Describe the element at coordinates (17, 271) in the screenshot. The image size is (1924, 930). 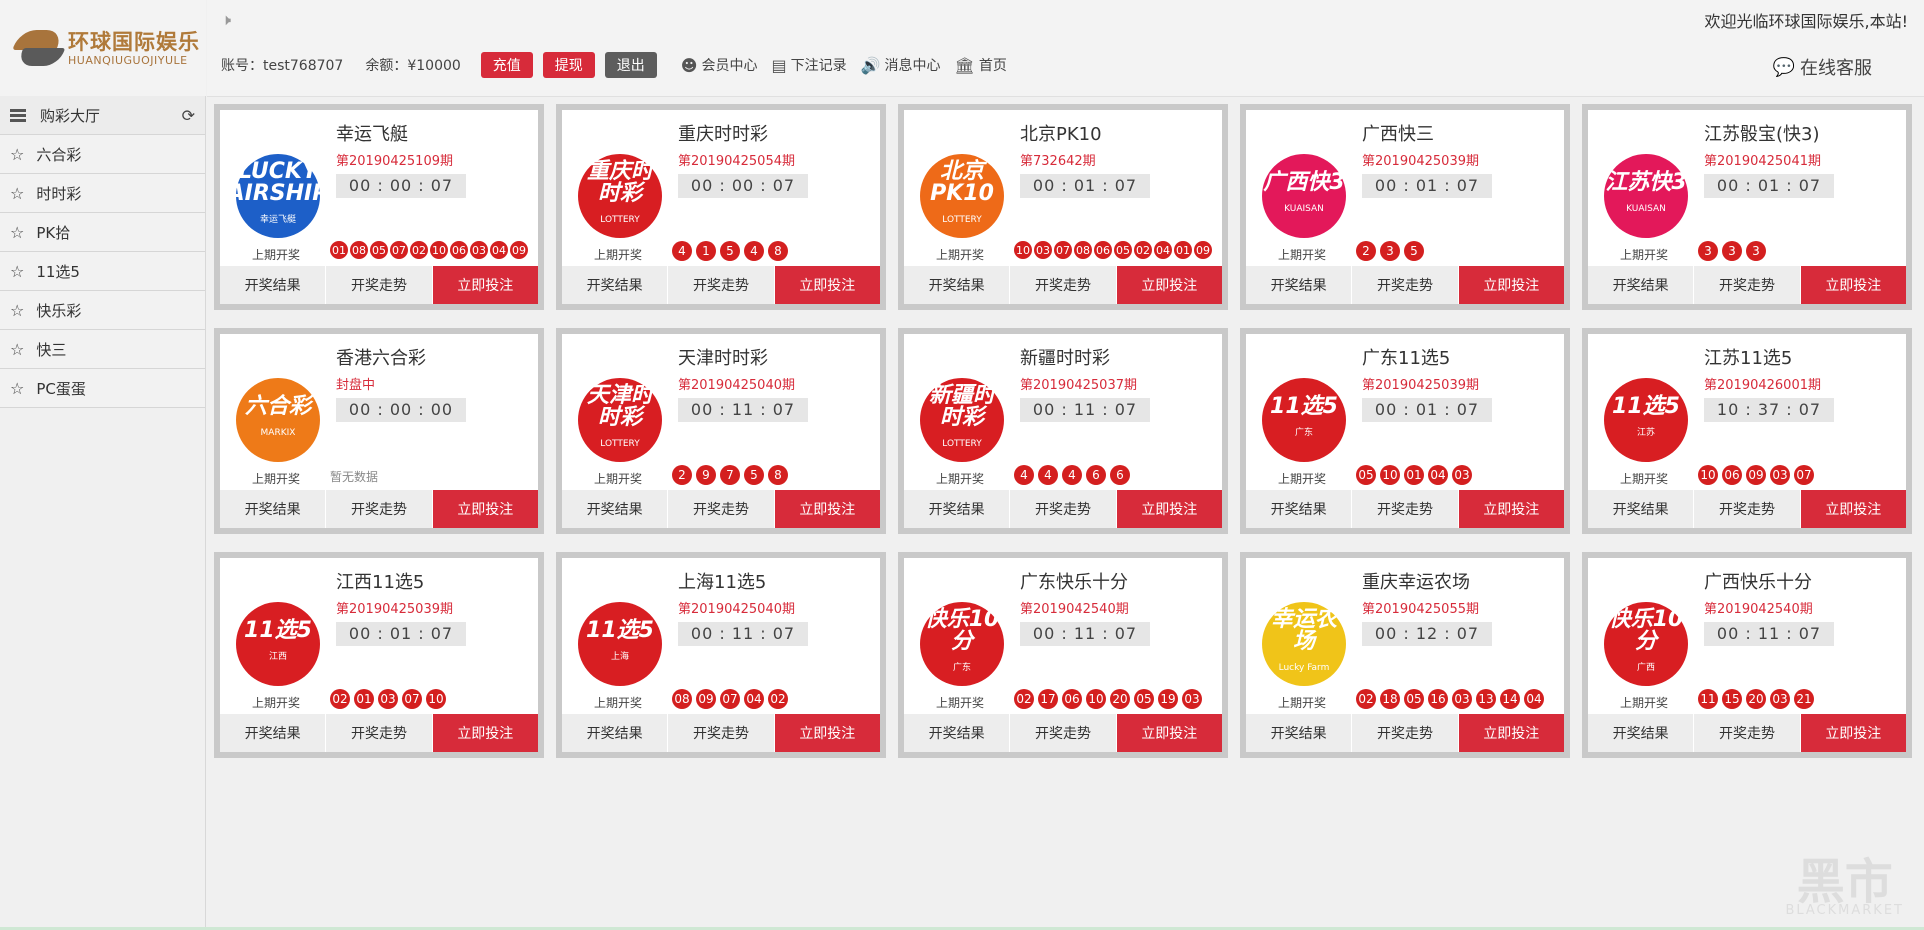
I see `star-icon: ☆` at that location.